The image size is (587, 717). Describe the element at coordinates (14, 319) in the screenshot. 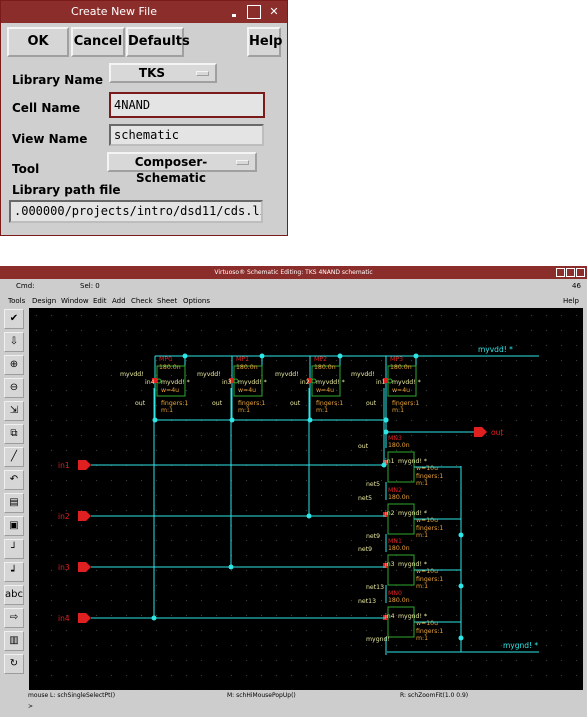

I see `check-icon: ✔` at that location.